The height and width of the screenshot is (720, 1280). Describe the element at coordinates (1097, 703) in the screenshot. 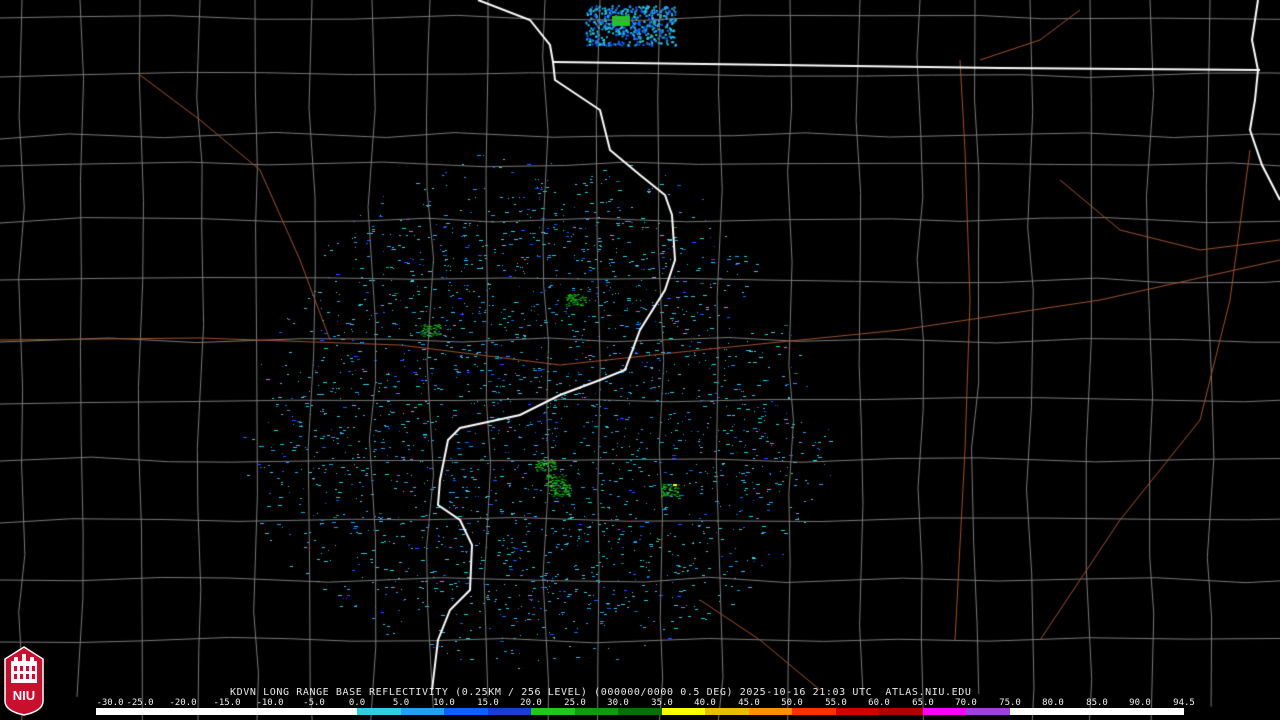

I see `scale-label: 85.0` at that location.